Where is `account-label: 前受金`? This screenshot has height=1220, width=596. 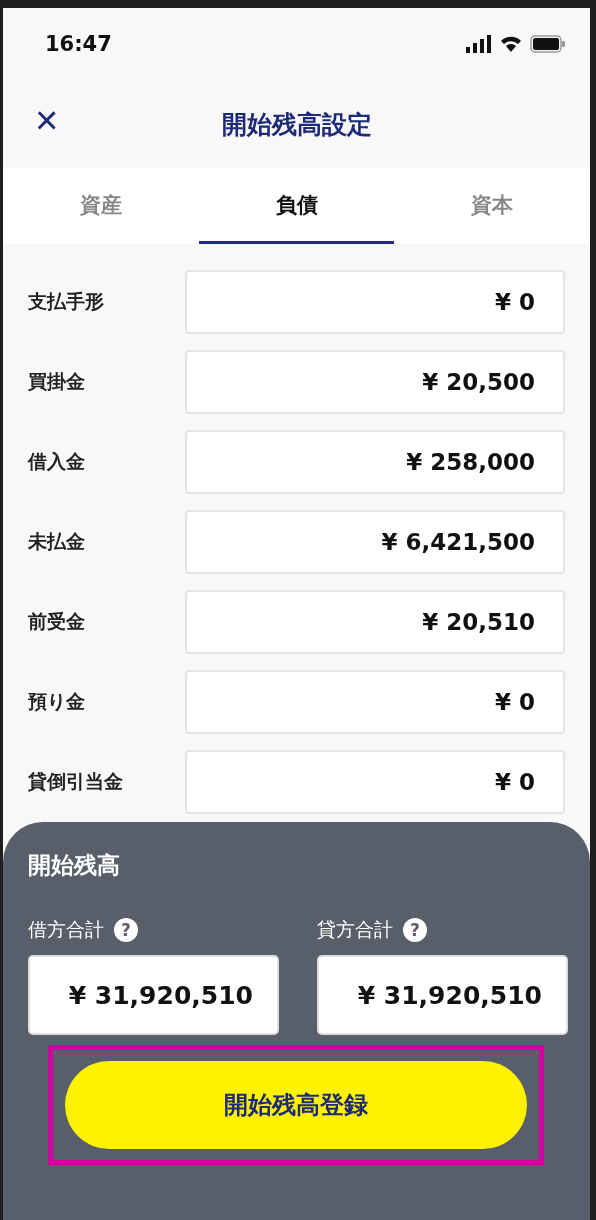
account-label: 前受金 is located at coordinates (56, 621).